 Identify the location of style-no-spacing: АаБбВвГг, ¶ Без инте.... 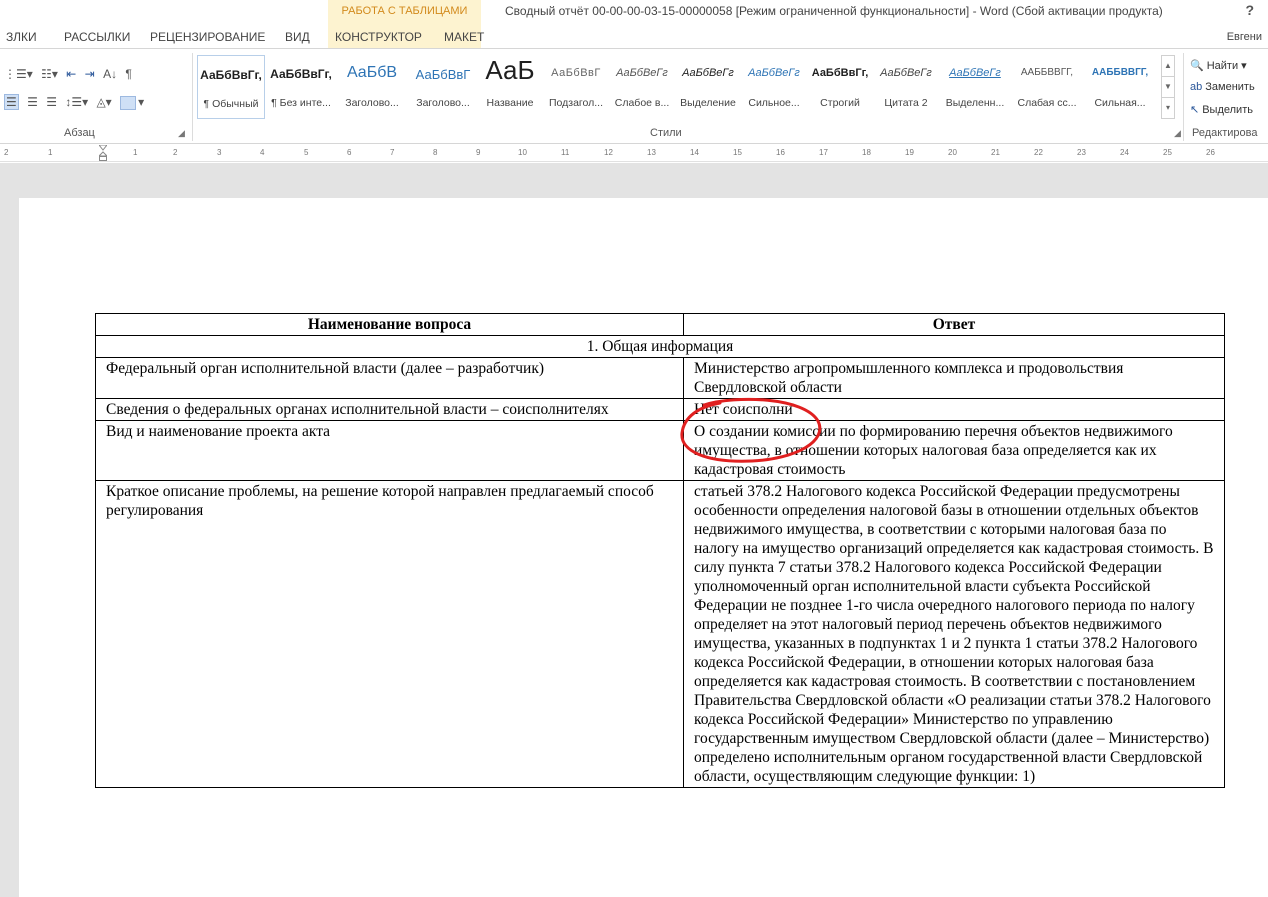
(301, 87).